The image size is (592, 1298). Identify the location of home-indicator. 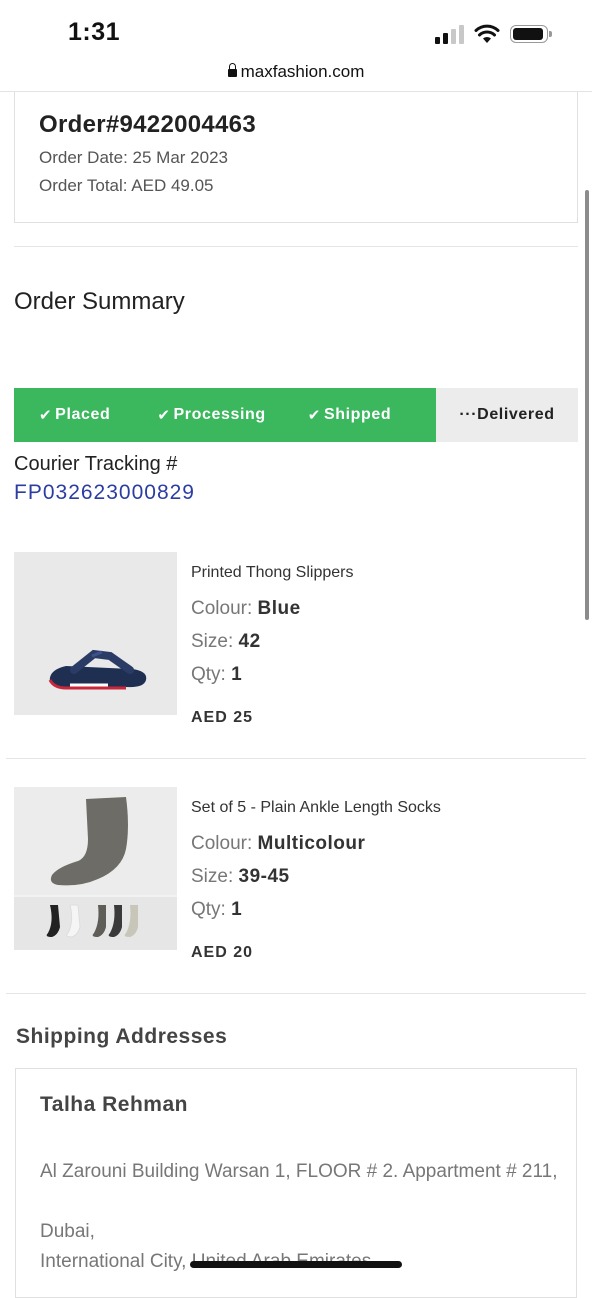
(296, 1264).